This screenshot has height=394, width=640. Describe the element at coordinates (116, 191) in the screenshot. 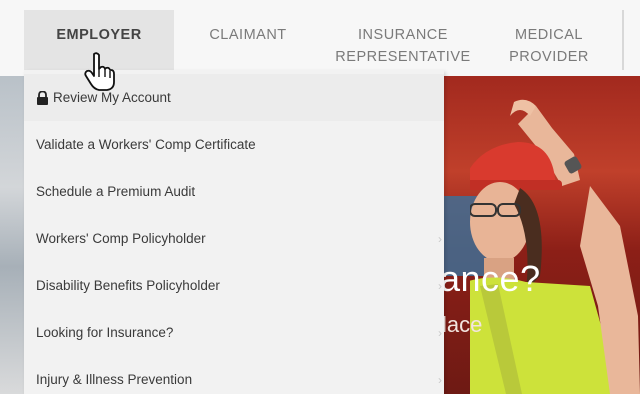

I see `menu-item-label: Schedule a Premium Audit` at that location.